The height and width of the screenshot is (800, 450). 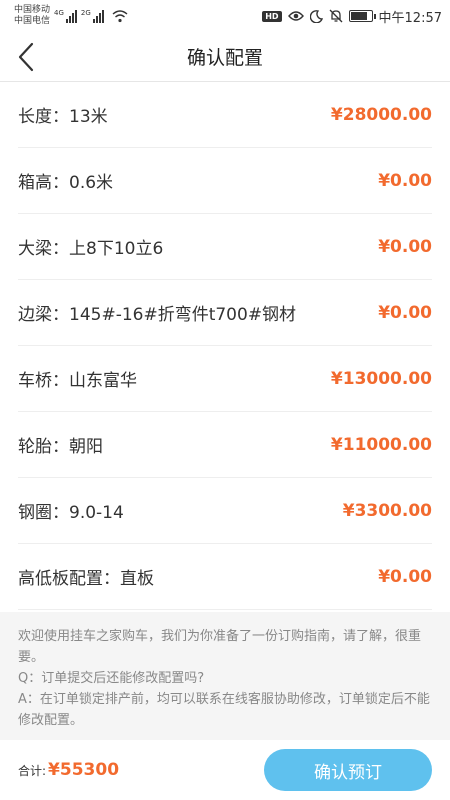 What do you see at coordinates (111, 678) in the screenshot?
I see `guide-question: Q：订单提交后还能修改配置吗?` at bounding box center [111, 678].